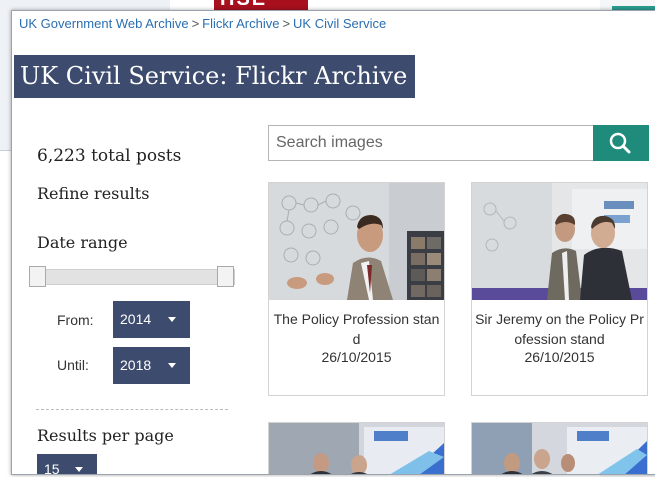  What do you see at coordinates (104, 23) in the screenshot?
I see `breadcrumb-link-web-archive: UK Government Web Archive` at bounding box center [104, 23].